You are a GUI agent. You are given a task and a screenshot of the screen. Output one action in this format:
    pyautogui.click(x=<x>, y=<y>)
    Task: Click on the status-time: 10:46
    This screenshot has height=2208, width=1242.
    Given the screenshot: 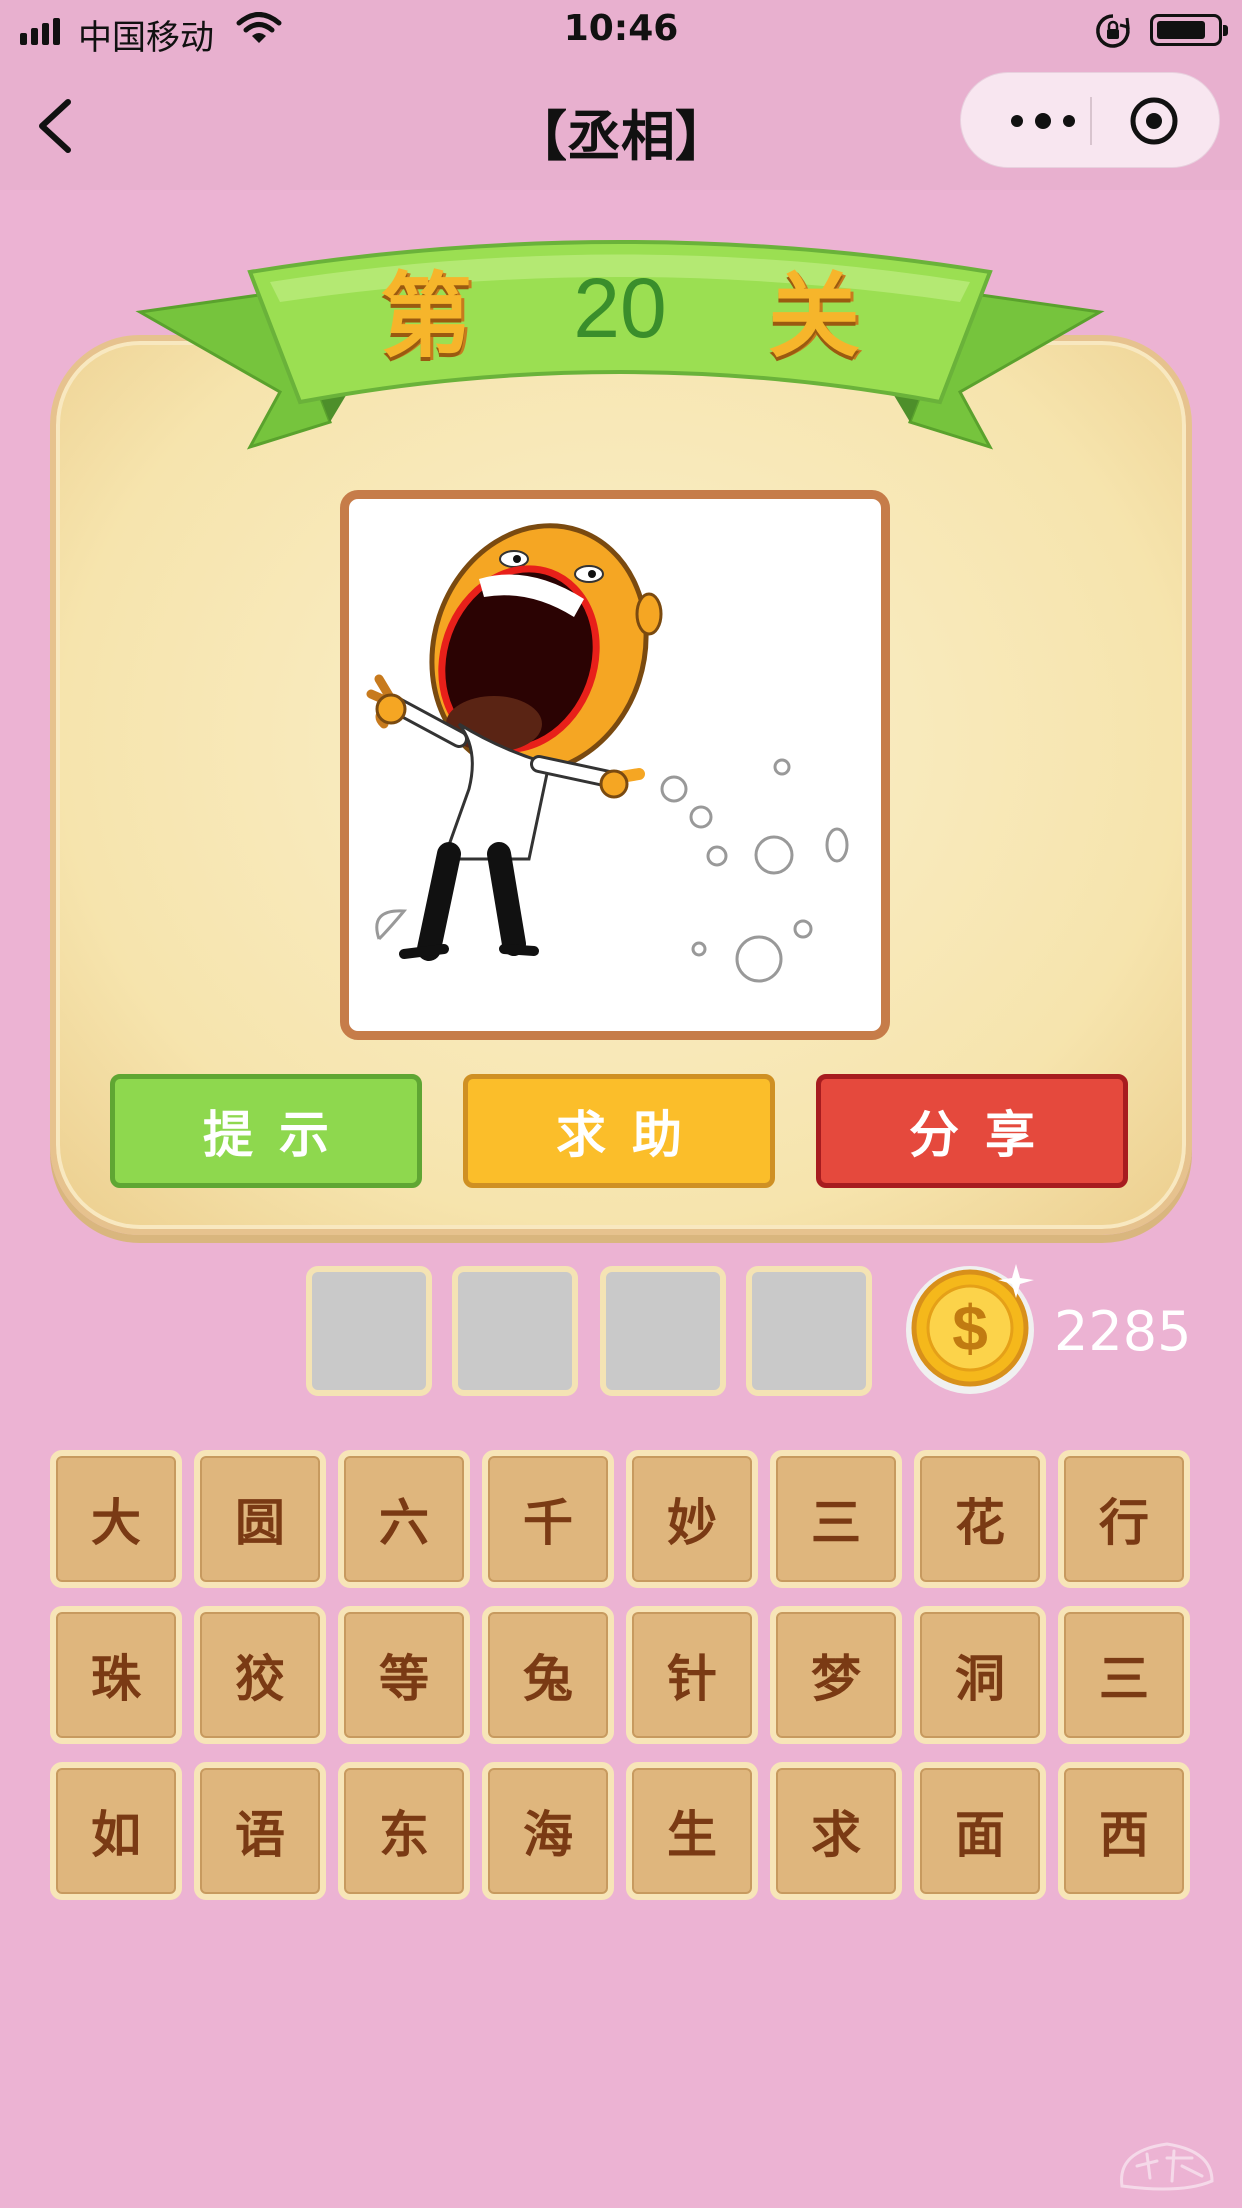 What is the action you would take?
    pyautogui.click(x=621, y=28)
    